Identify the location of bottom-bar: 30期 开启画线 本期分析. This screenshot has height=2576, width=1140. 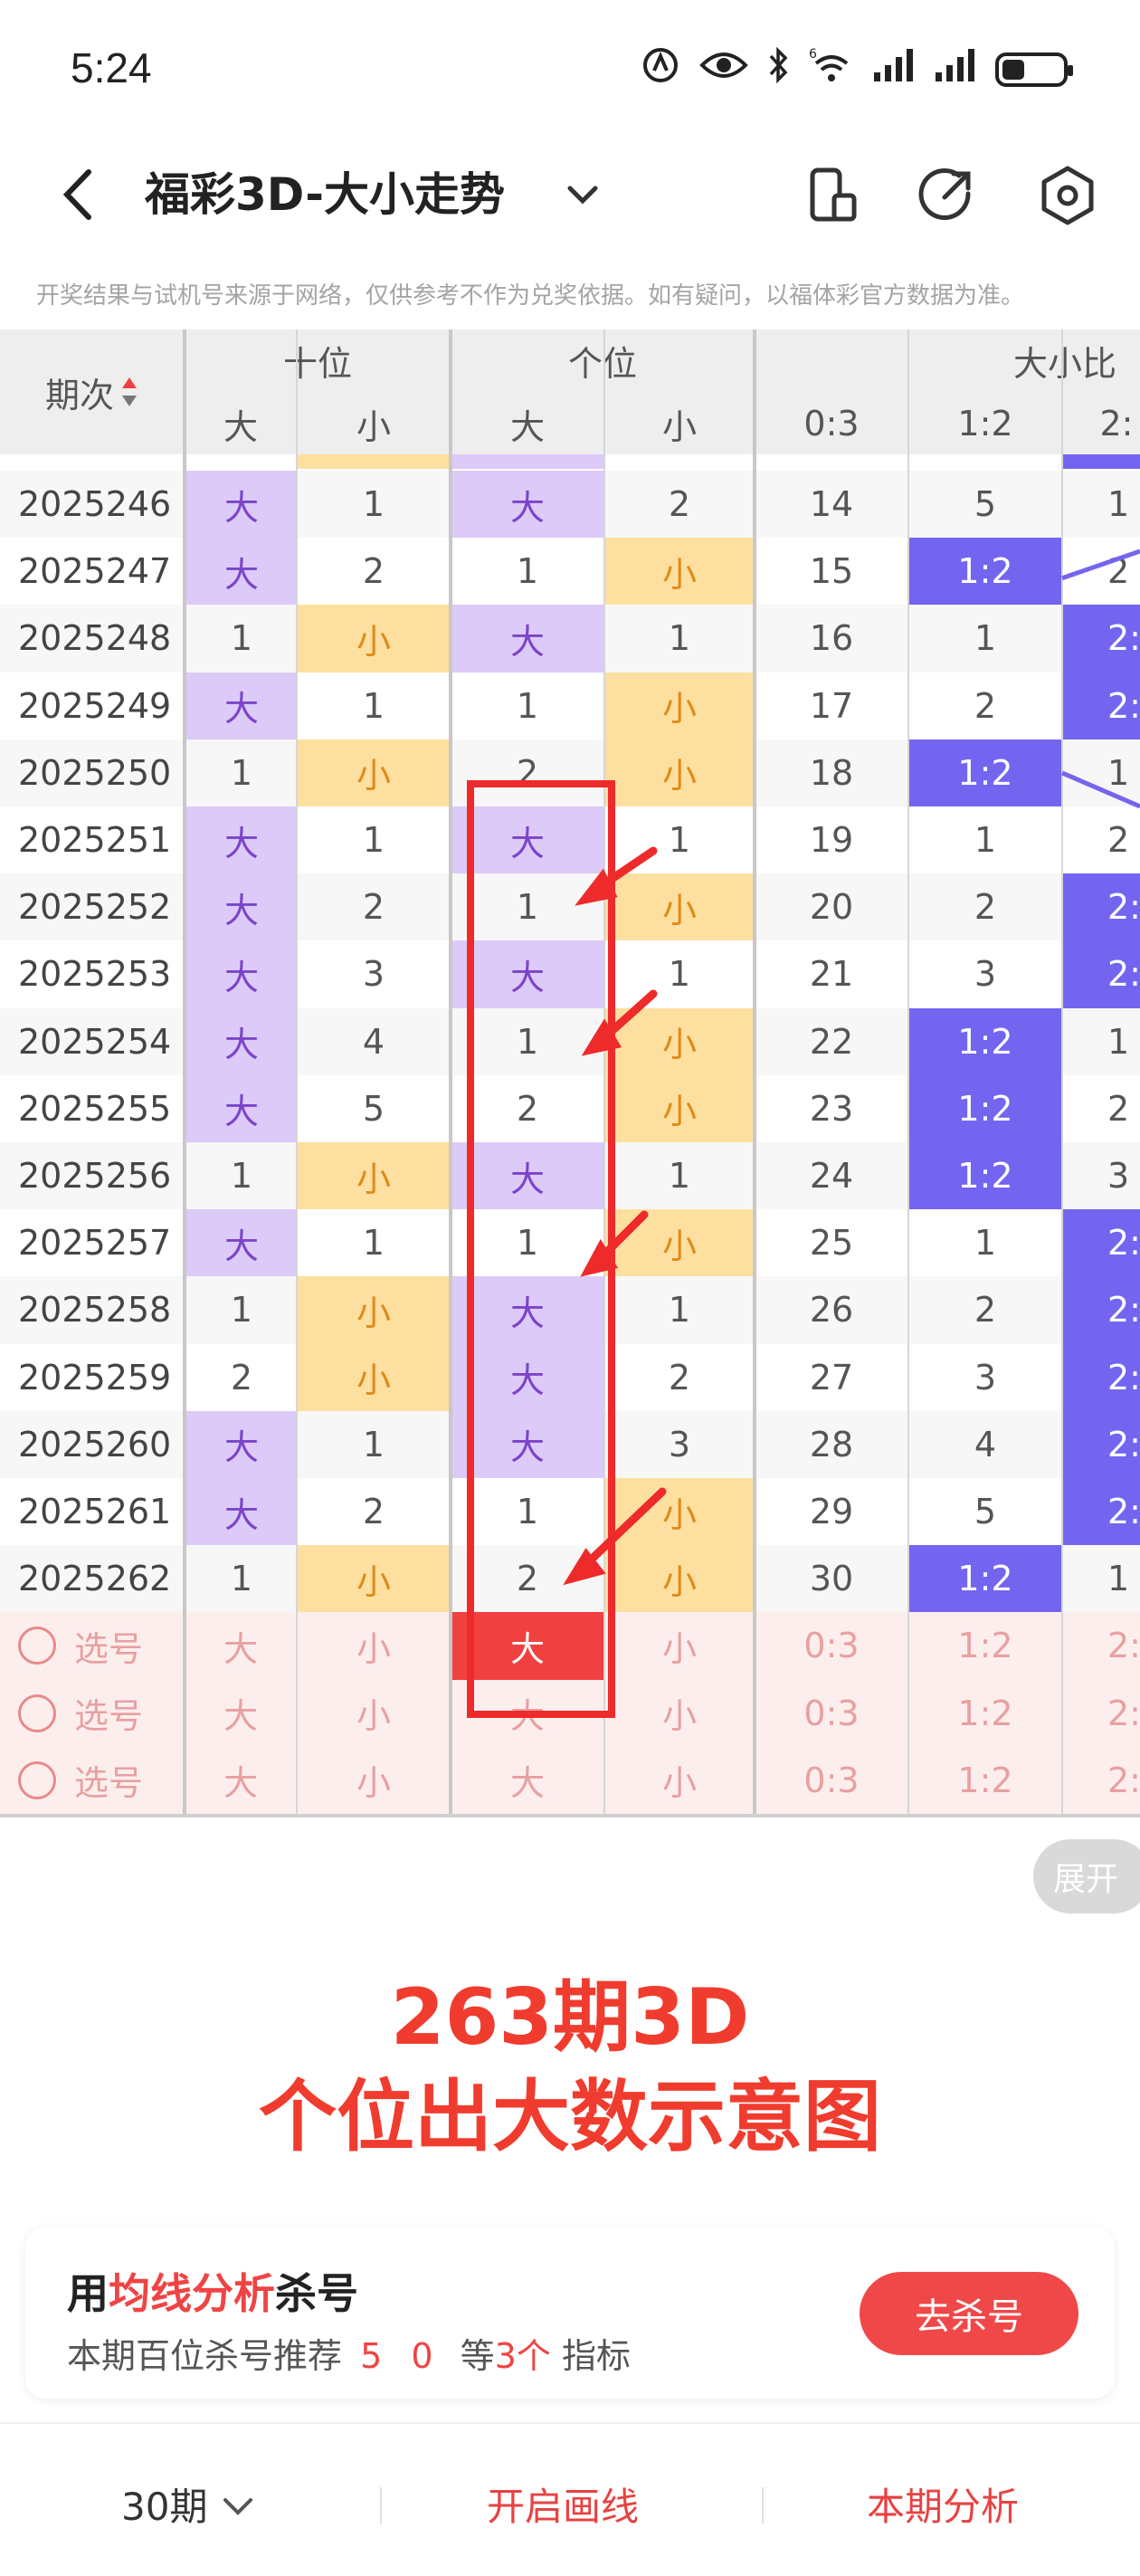
(570, 2499).